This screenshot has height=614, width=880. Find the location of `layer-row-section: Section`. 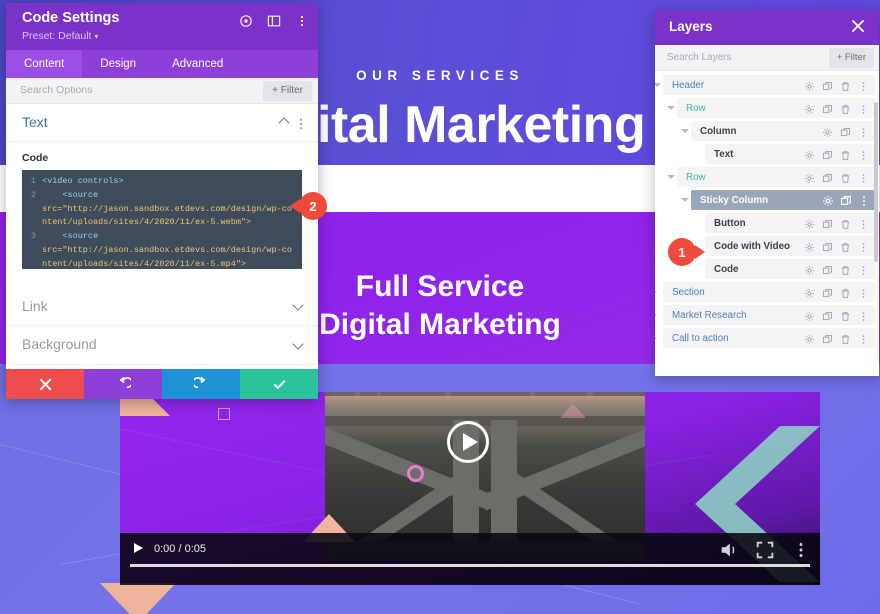

layer-row-section: Section is located at coordinates (767, 292).